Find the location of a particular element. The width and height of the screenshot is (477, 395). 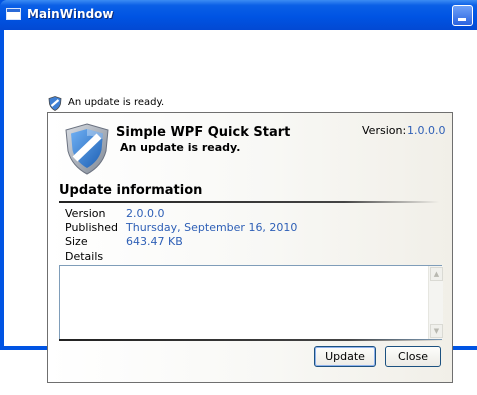

title-bar: MainWindow is located at coordinates (238, 15).